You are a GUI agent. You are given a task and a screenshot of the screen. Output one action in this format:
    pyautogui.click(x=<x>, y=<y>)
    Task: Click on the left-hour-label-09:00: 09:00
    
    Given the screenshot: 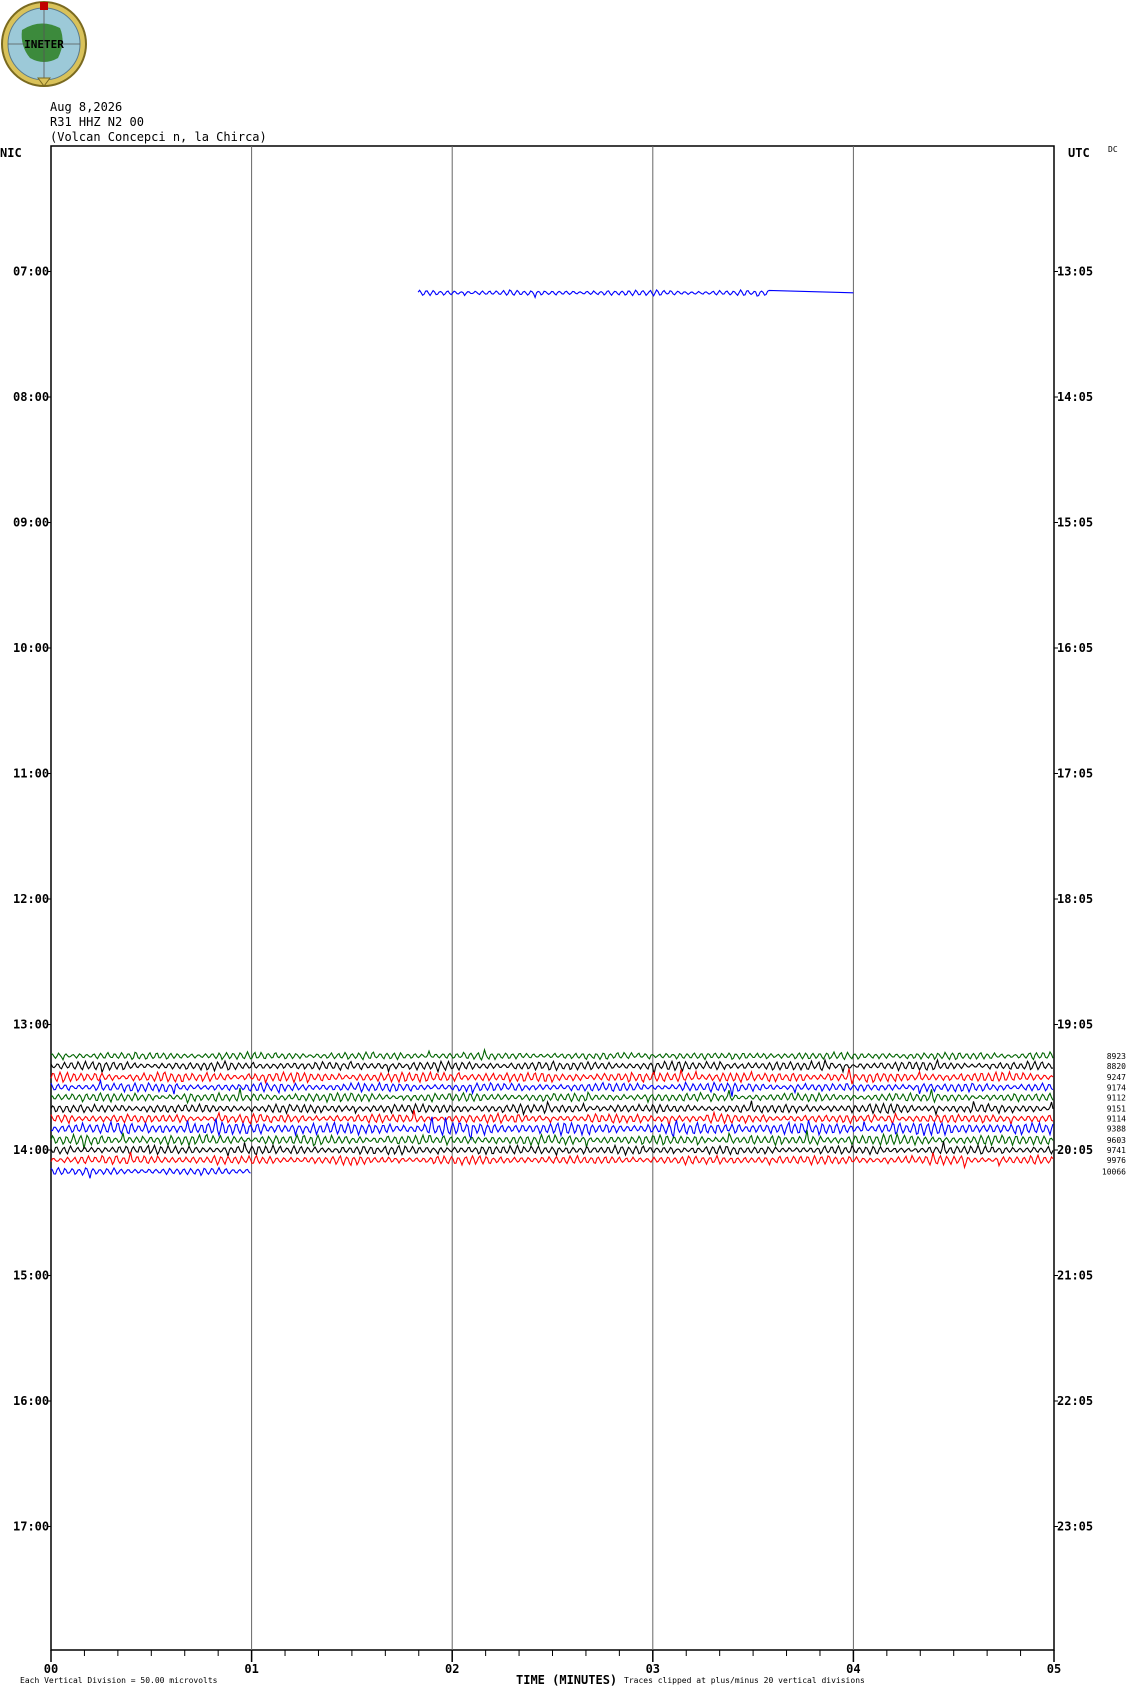 What is the action you would take?
    pyautogui.click(x=31, y=523)
    